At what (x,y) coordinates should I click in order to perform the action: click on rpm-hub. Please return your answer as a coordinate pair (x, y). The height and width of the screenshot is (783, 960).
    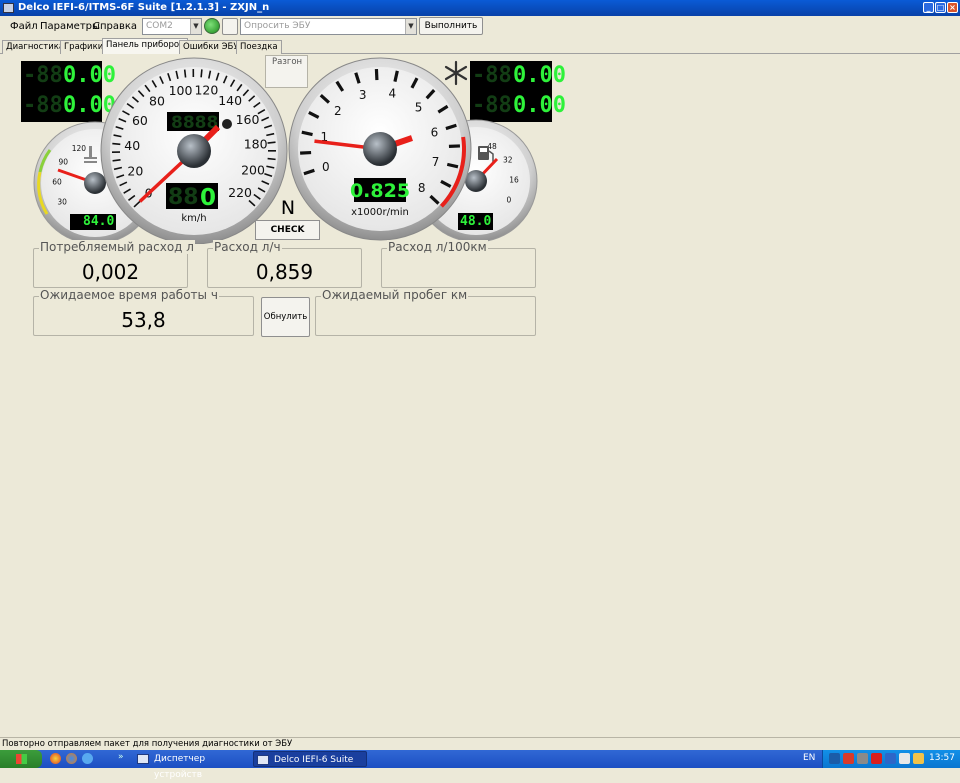
    Looking at the image, I should click on (380, 149).